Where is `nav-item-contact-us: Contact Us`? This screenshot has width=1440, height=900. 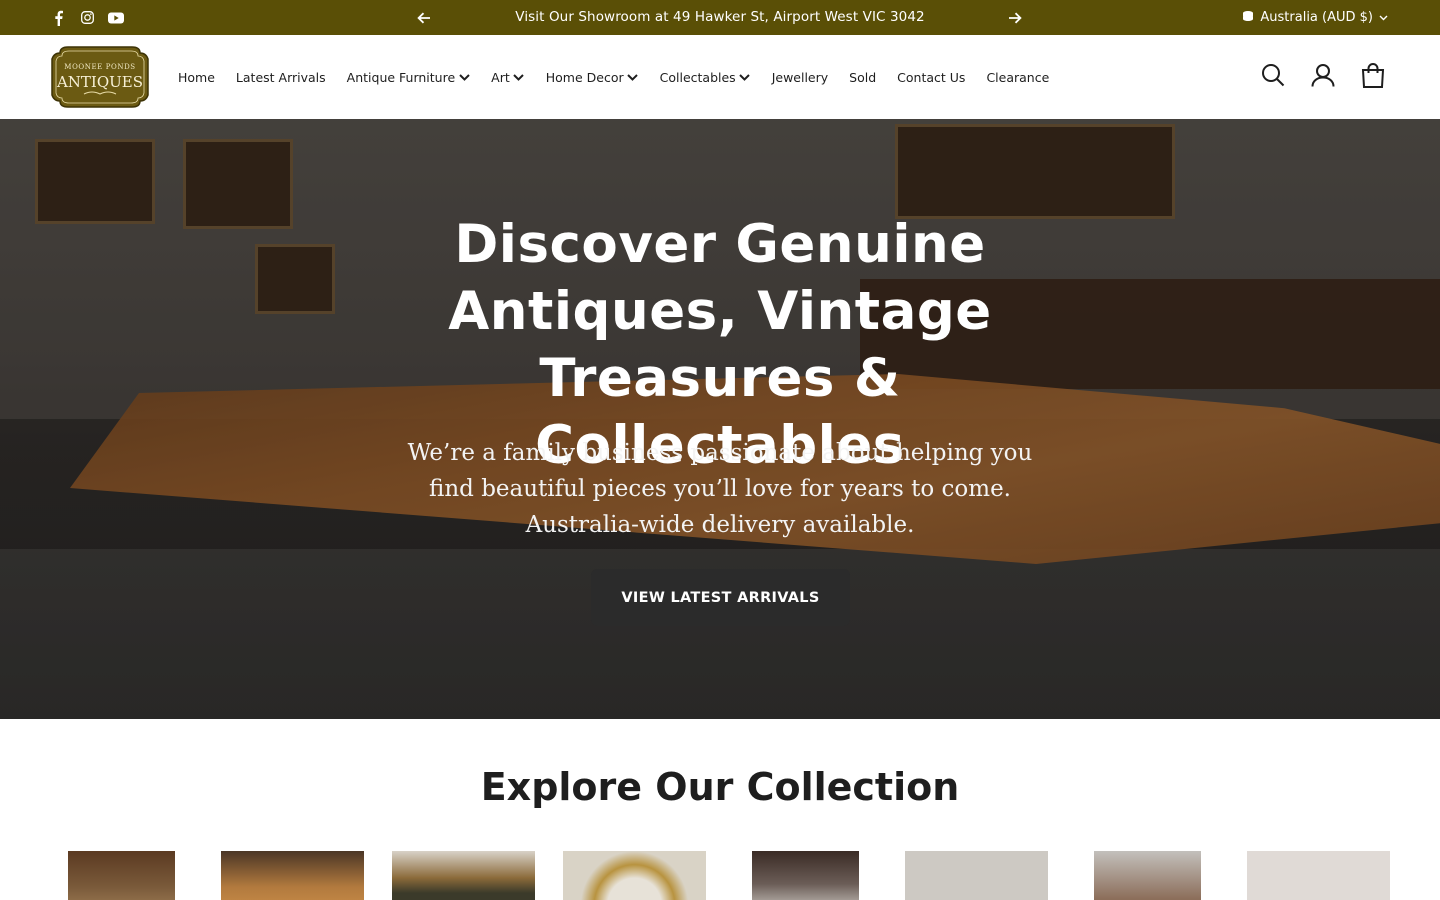 nav-item-contact-us: Contact Us is located at coordinates (931, 77).